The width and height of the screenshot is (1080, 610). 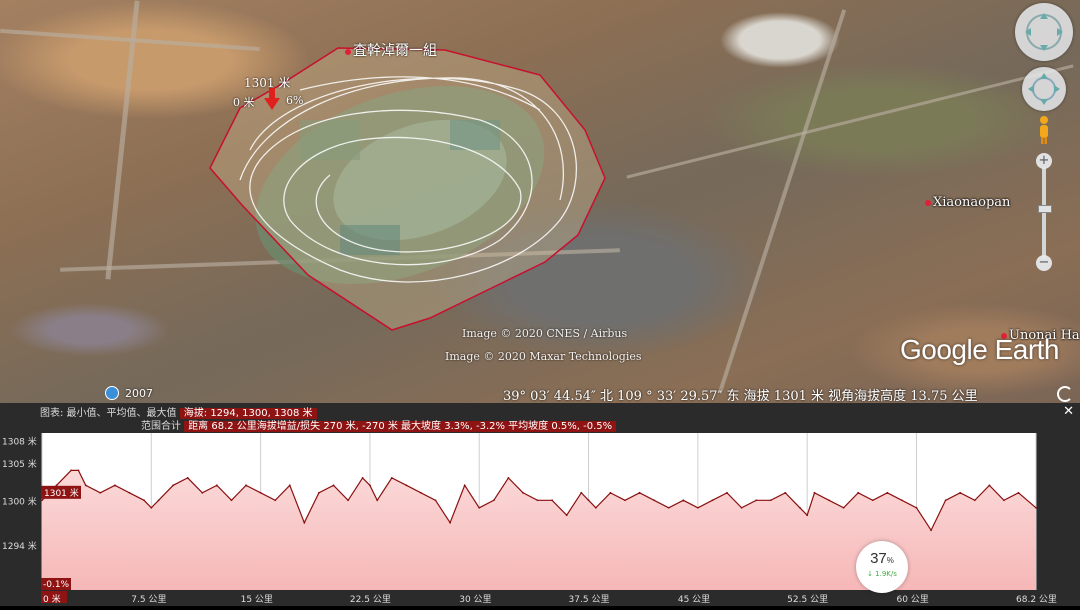 I want to click on pan-arrows-icon, so click(x=1044, y=89).